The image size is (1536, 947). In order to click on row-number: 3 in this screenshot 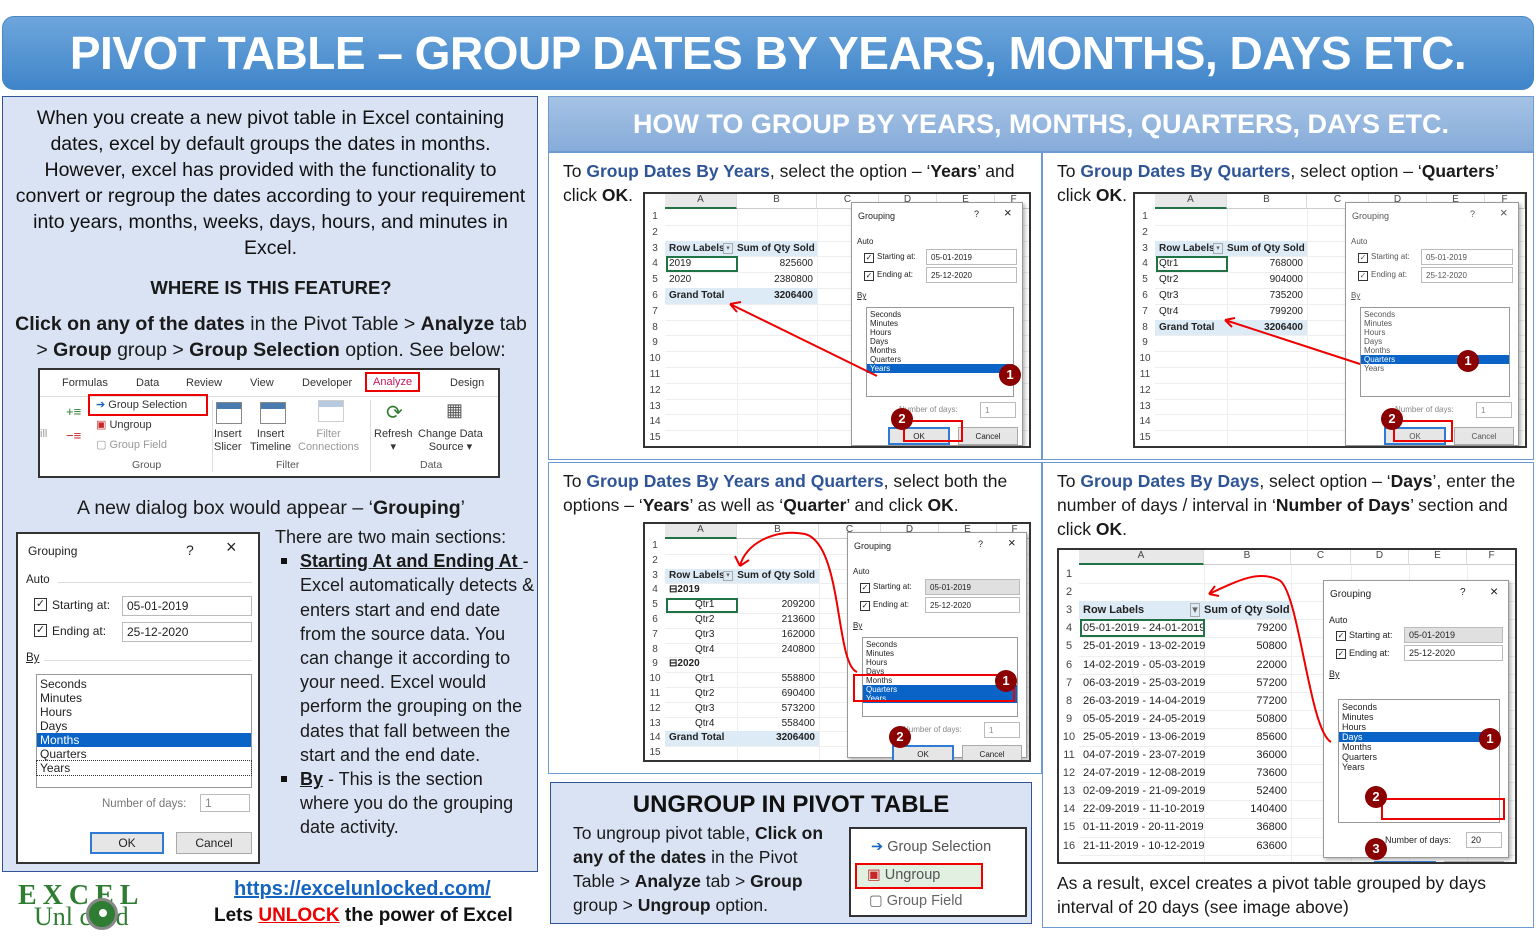, I will do `click(655, 576)`.